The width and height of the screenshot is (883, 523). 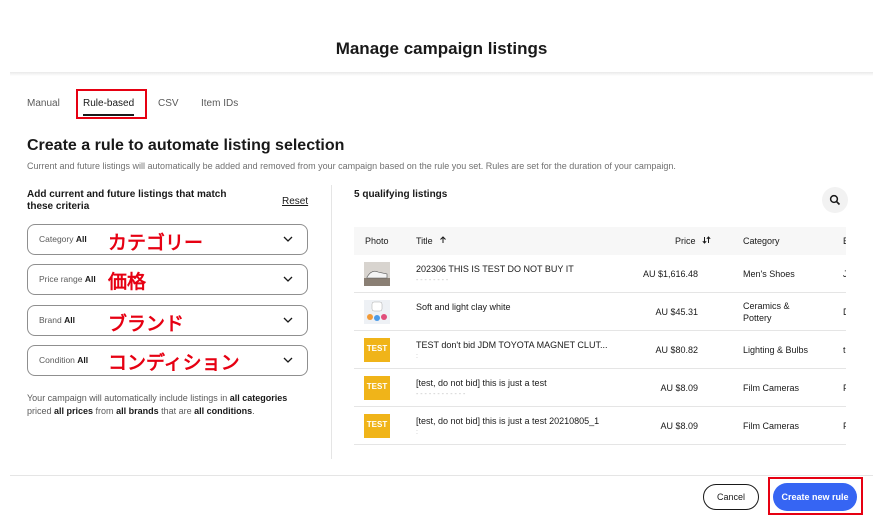 What do you see at coordinates (676, 312) in the screenshot?
I see `listing-price: AU $45.31` at bounding box center [676, 312].